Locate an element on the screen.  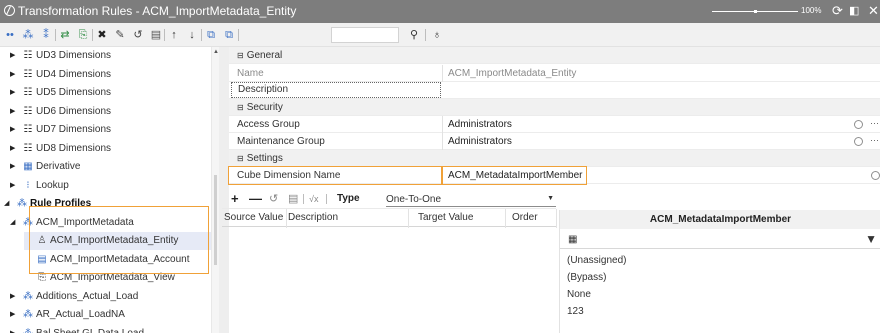
column-header: Description is located at coordinates (313, 217).